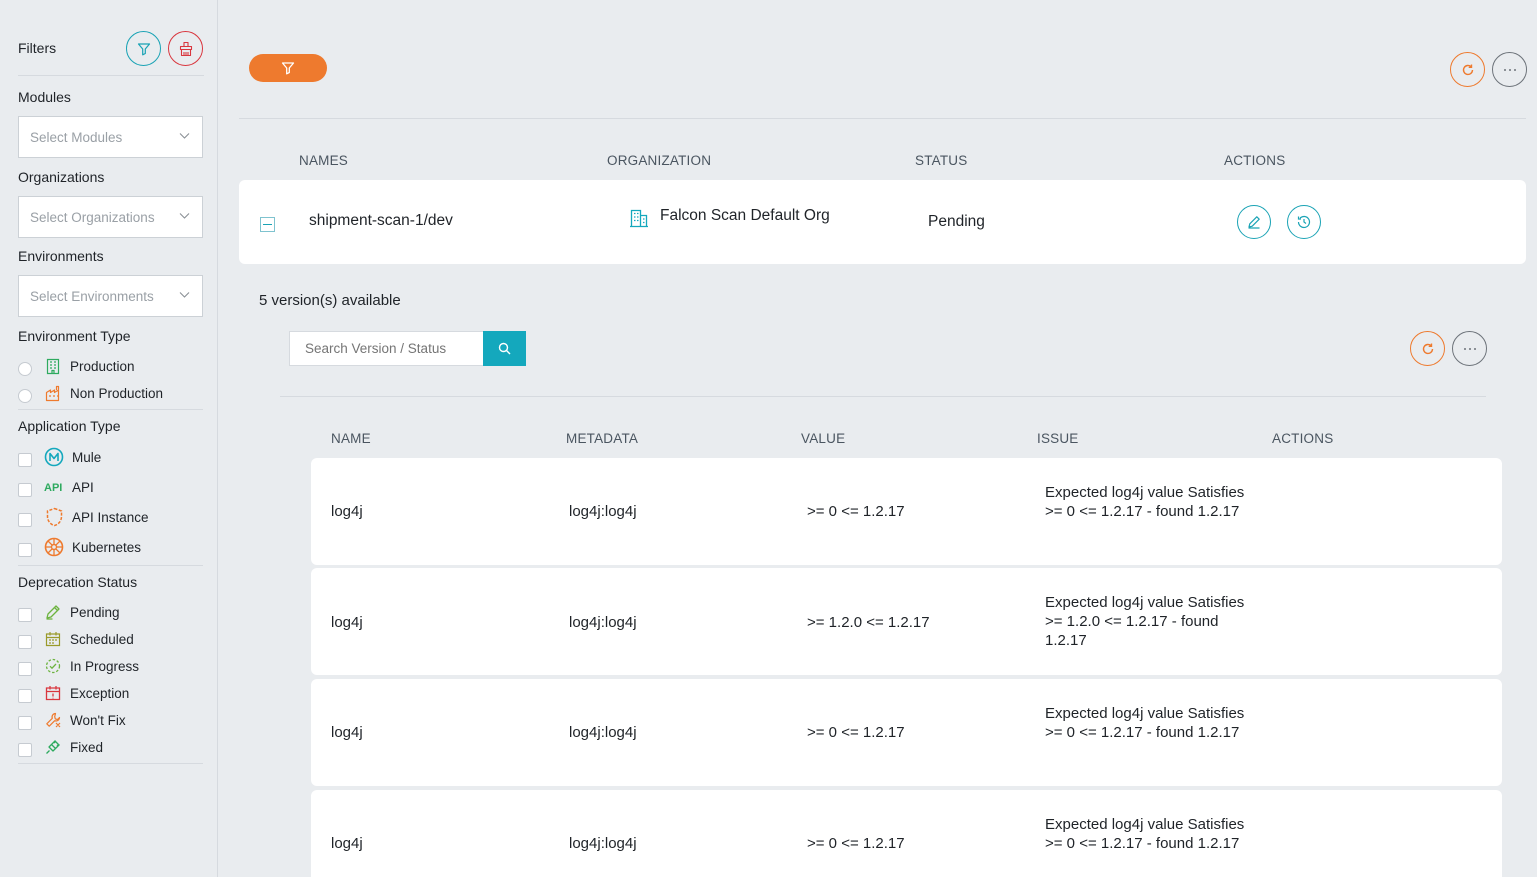 This screenshot has height=877, width=1537. I want to click on clear-filter-button, so click(185, 48).